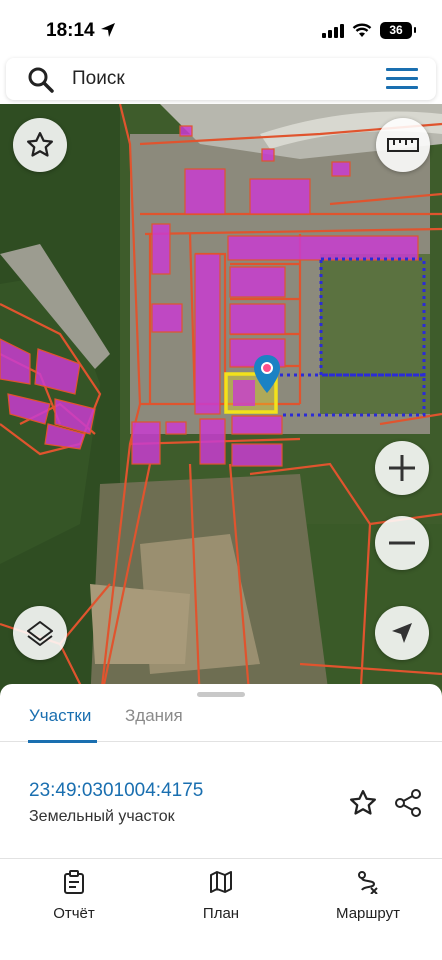 The width and height of the screenshot is (442, 960). What do you see at coordinates (60, 716) in the screenshot?
I see `tab-parcels: Участки` at bounding box center [60, 716].